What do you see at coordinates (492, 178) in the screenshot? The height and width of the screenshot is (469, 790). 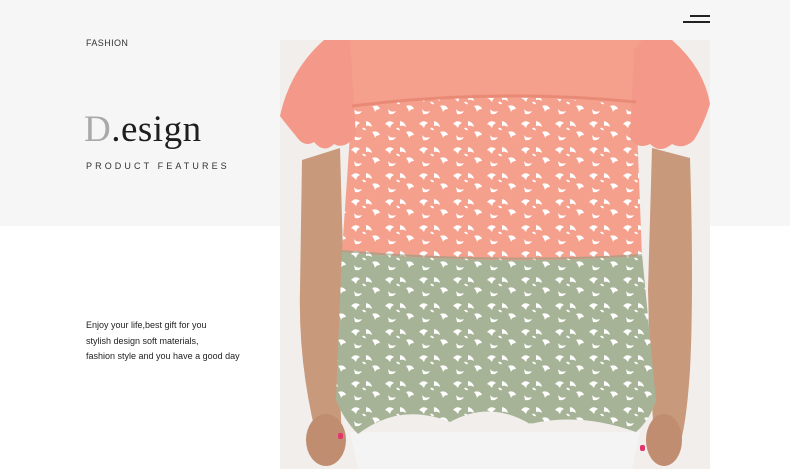 I see `pink-leopard-tier` at bounding box center [492, 178].